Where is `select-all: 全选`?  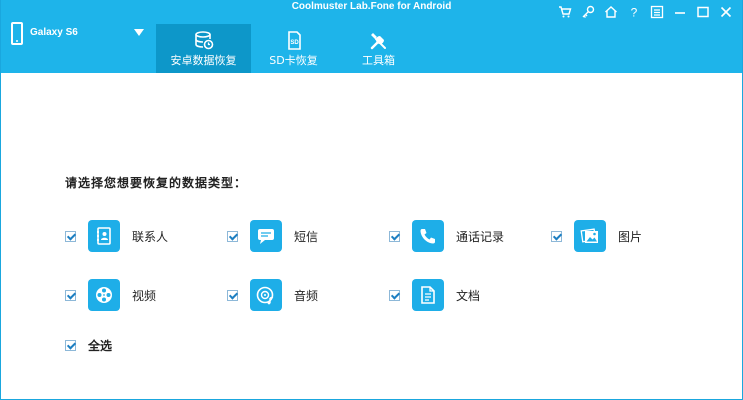
select-all: 全选 is located at coordinates (88, 345).